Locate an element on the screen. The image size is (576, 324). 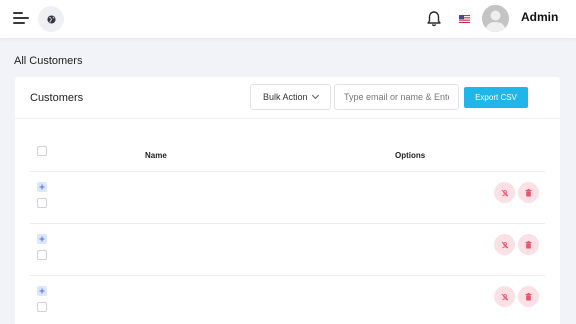
globe-button is located at coordinates (51, 19).